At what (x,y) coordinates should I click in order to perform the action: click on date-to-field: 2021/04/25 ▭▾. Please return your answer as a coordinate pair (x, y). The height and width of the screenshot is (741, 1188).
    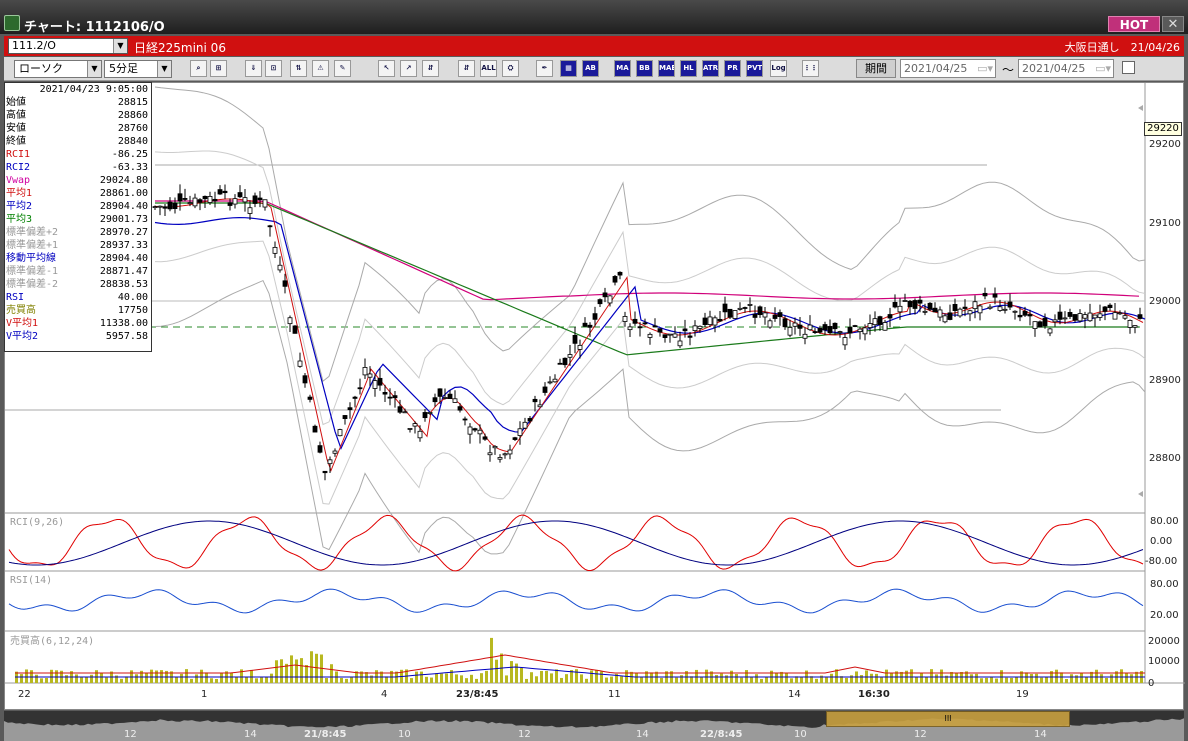
    Looking at the image, I should click on (1066, 68).